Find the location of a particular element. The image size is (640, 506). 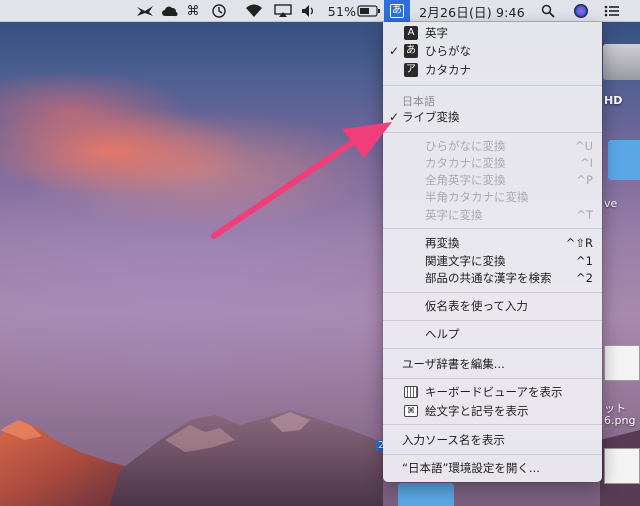

menubar-clock: 2月26日(日) 9:46 is located at coordinates (472, 11).